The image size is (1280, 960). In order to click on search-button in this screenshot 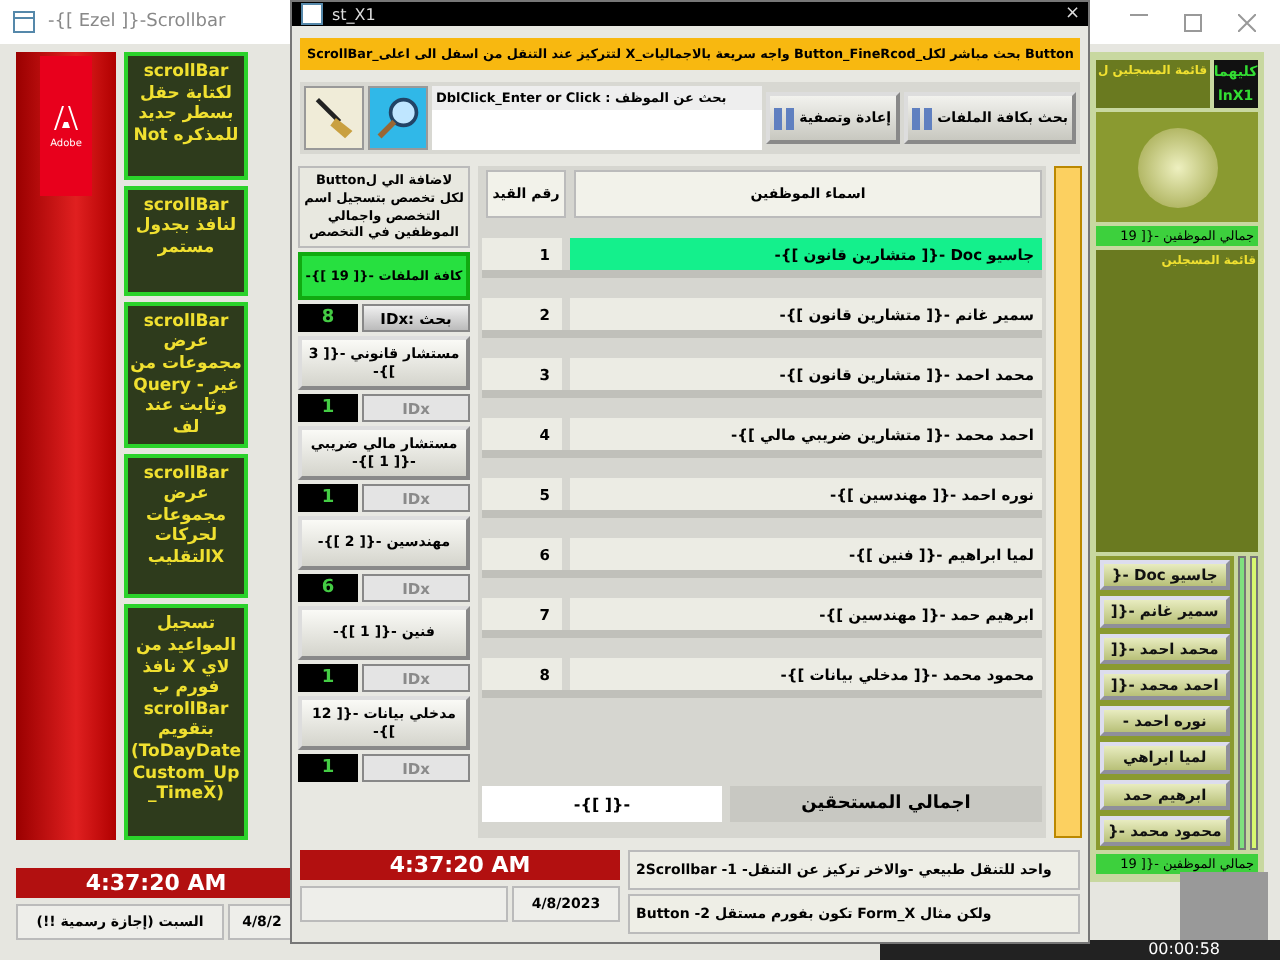, I will do `click(398, 118)`.